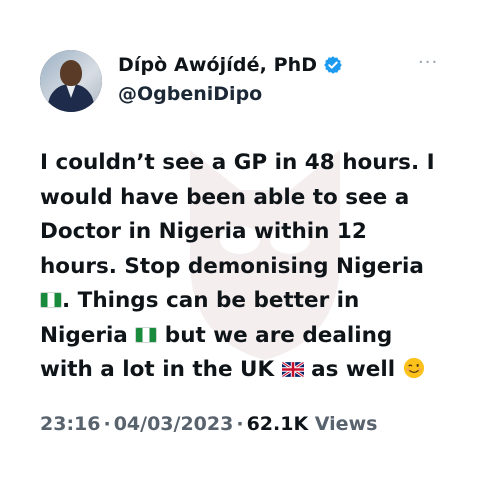  Describe the element at coordinates (237, 162) in the screenshot. I see `tweet-line: I couldn’t see a GP in 48 hours. I` at that location.